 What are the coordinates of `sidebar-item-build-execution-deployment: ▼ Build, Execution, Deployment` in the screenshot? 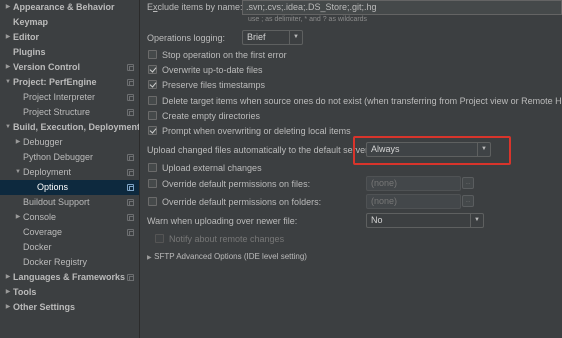 It's located at (70, 127).